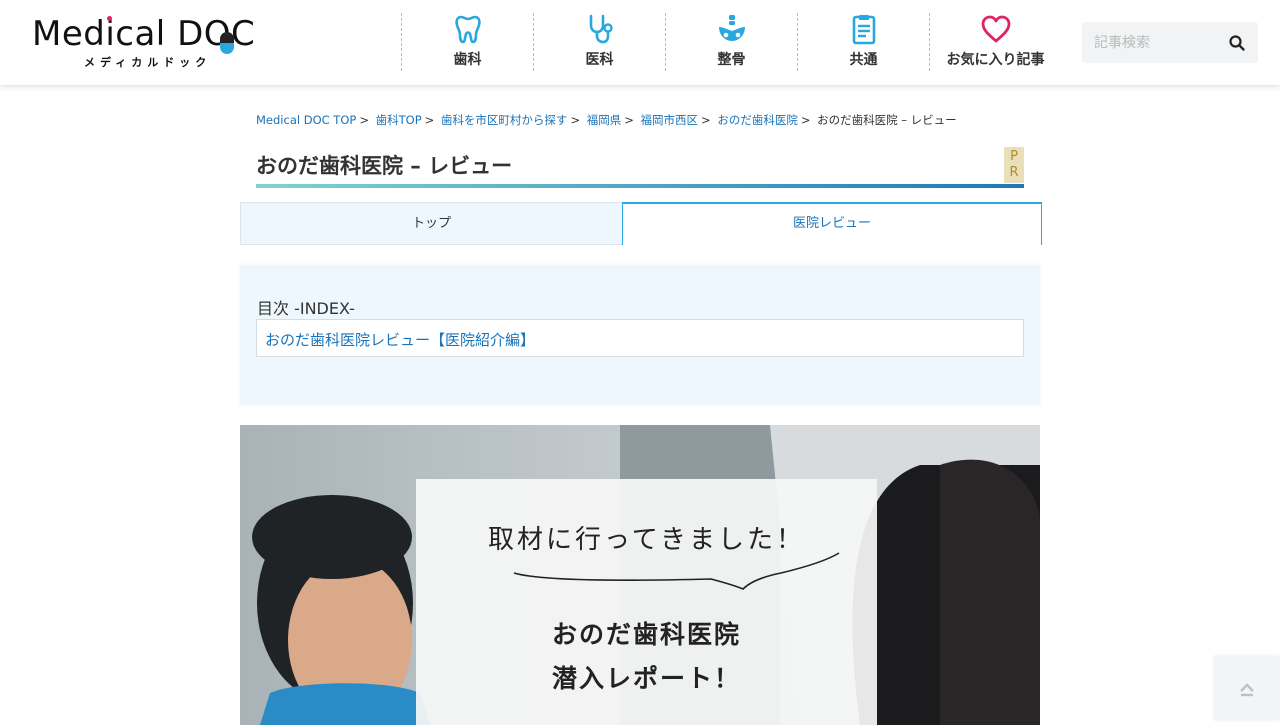 The width and height of the screenshot is (1280, 725). I want to click on nav-item-favorites: お気に入り記事, so click(995, 42).